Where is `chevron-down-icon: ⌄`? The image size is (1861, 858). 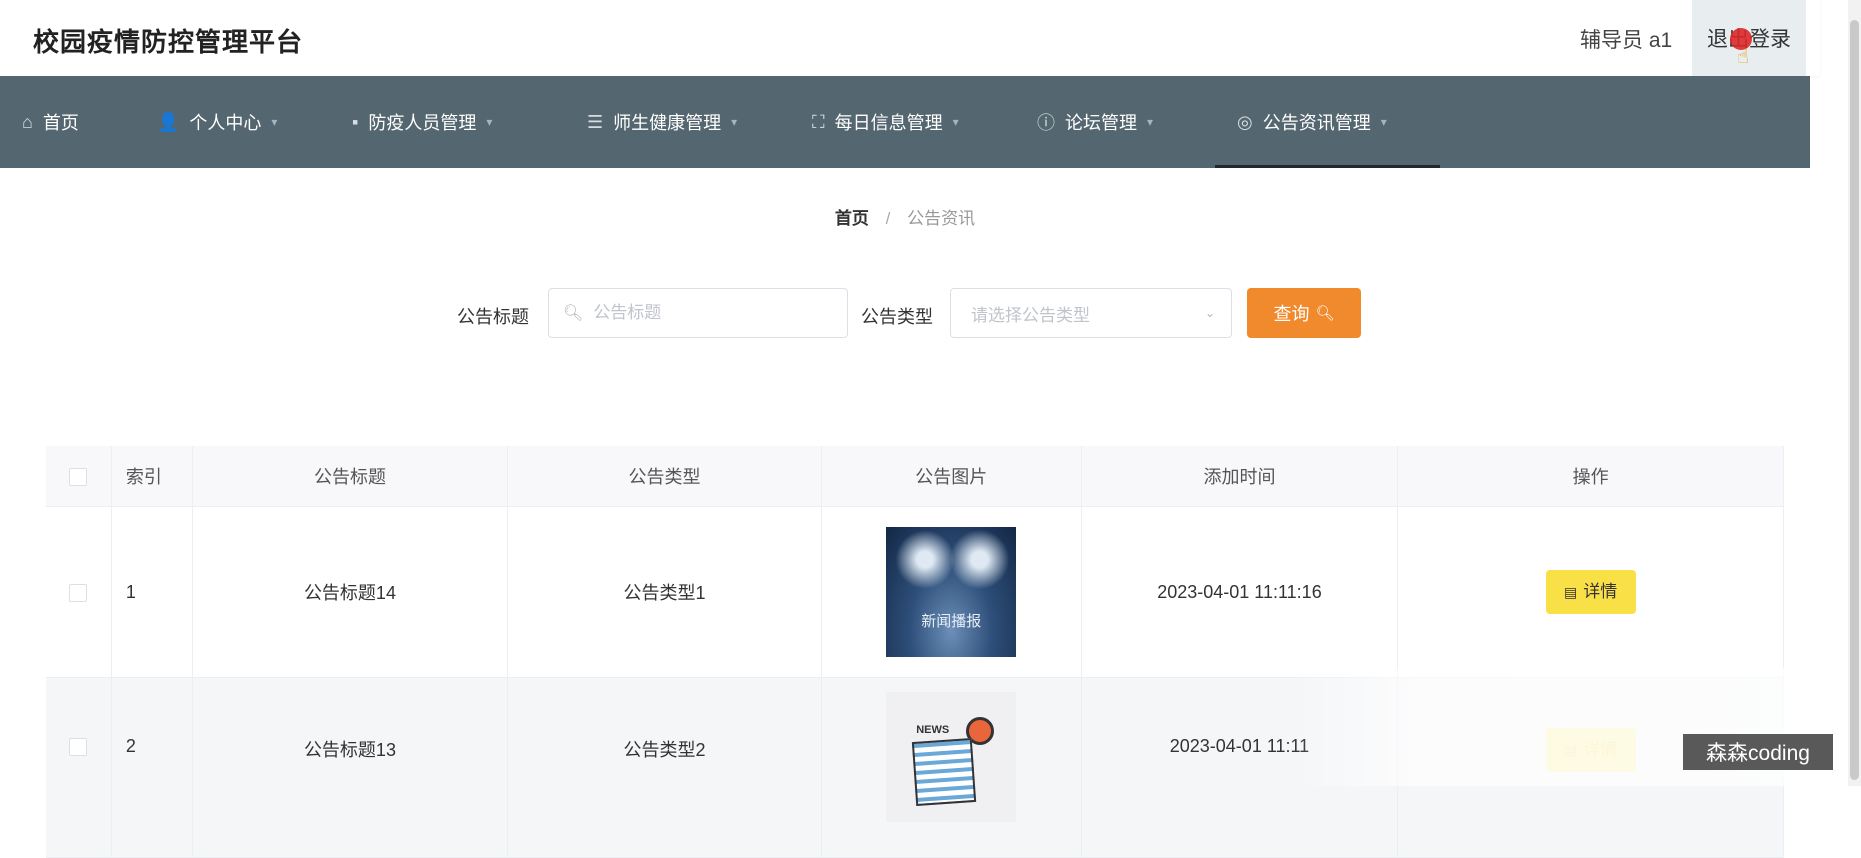 chevron-down-icon: ⌄ is located at coordinates (1209, 313).